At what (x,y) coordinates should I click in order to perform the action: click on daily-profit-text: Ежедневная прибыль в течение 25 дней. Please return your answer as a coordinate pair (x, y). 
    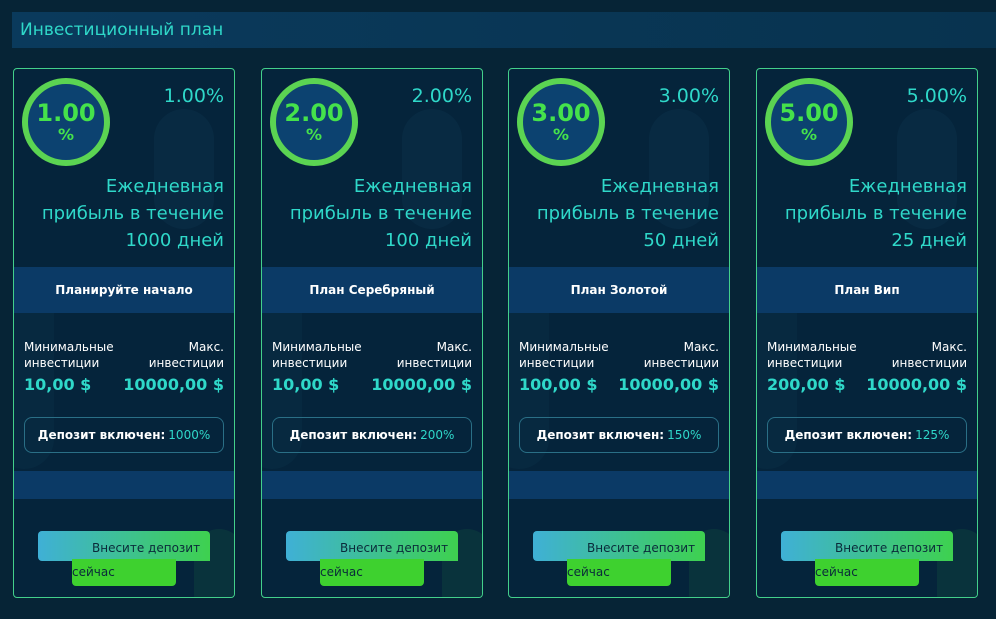
    Looking at the image, I should click on (867, 213).